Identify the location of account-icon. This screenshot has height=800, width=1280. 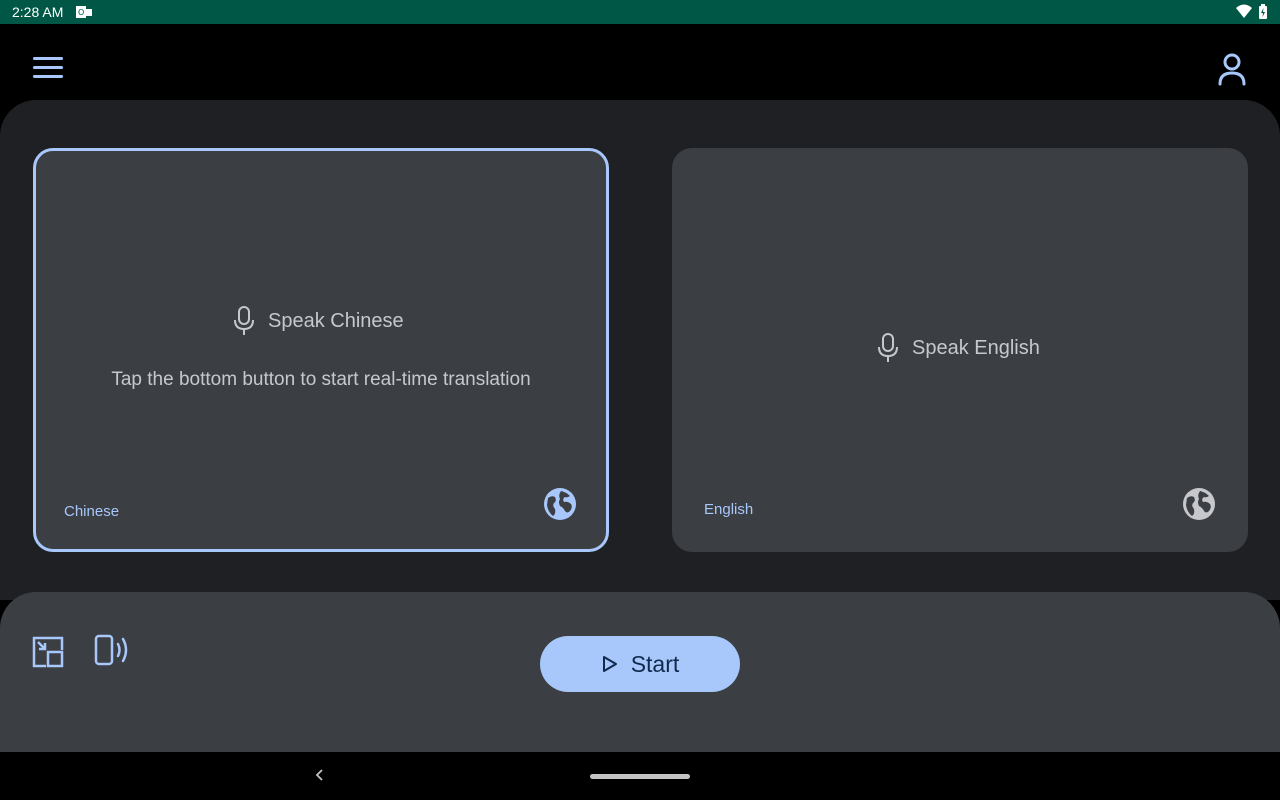
(1232, 70).